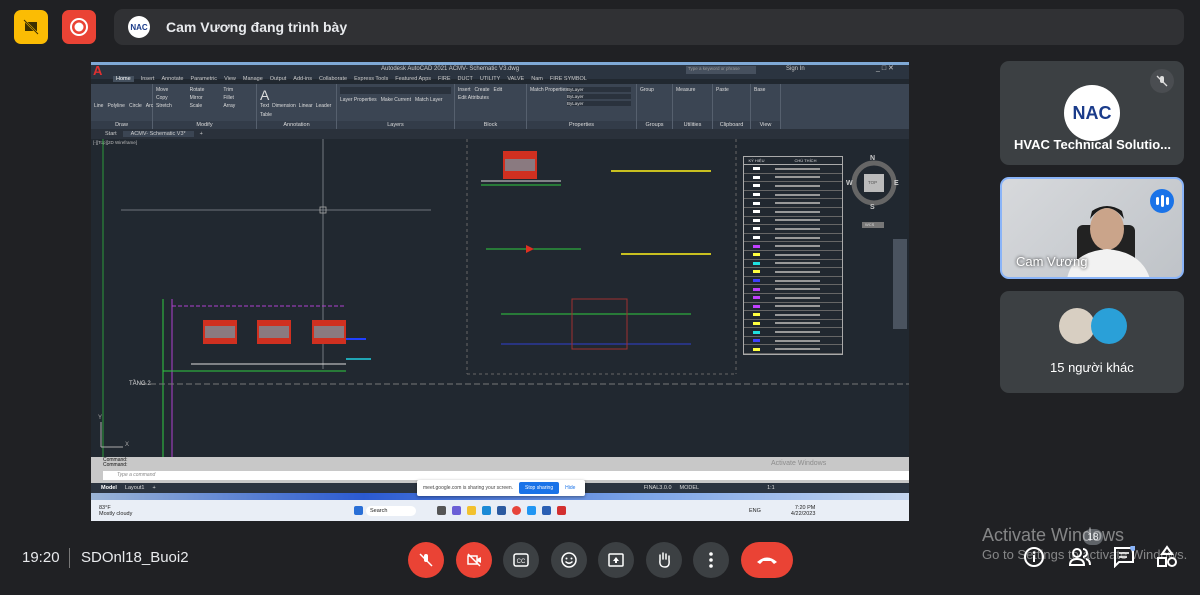  What do you see at coordinates (599, 96) in the screenshot?
I see `linetype-dropdown: ByLayer` at bounding box center [599, 96].